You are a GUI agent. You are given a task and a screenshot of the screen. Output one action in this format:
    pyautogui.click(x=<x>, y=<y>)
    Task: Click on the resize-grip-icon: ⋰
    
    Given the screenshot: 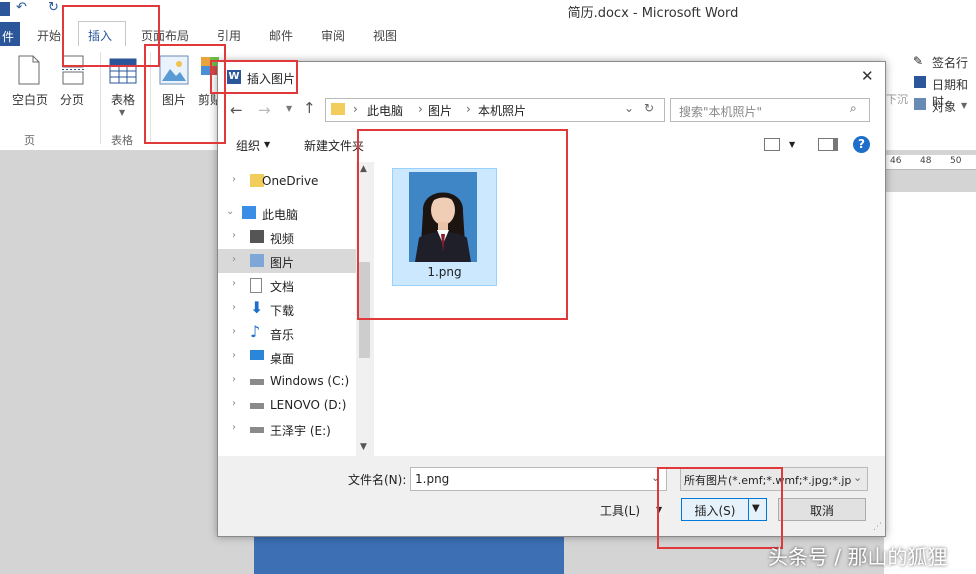 What is the action you would take?
    pyautogui.click(x=877, y=527)
    